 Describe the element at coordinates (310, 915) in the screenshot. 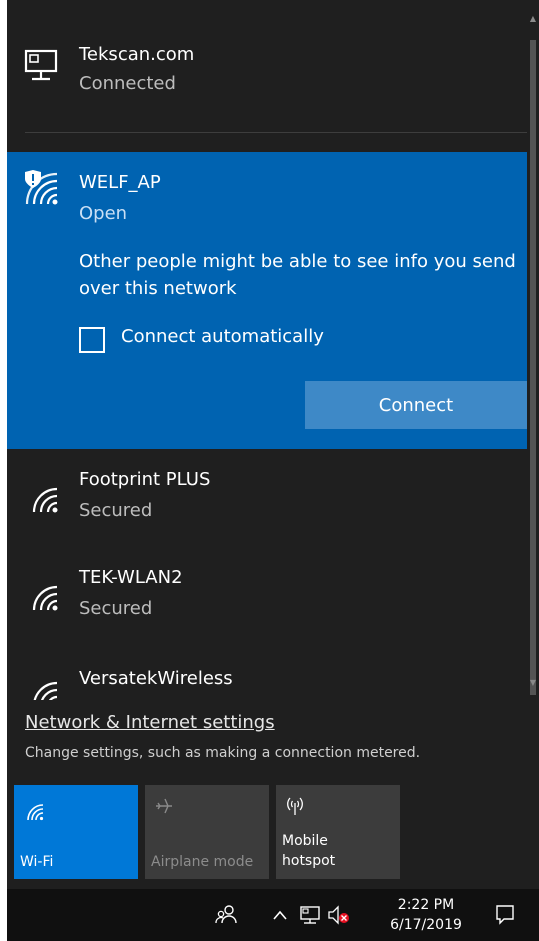

I see `network-ethernet-tray-icon` at that location.